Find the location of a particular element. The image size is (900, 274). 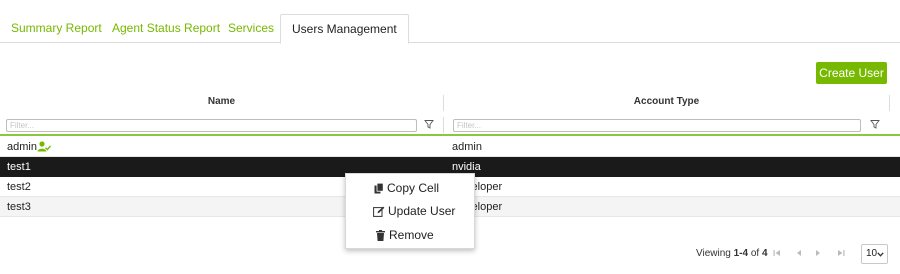

page-size-select: 10 is located at coordinates (874, 254).